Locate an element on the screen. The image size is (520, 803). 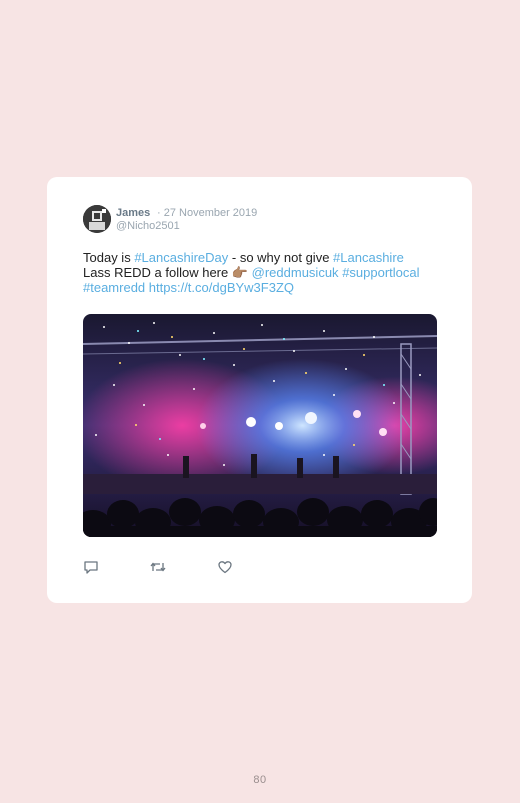
like-icon is located at coordinates (225, 567).